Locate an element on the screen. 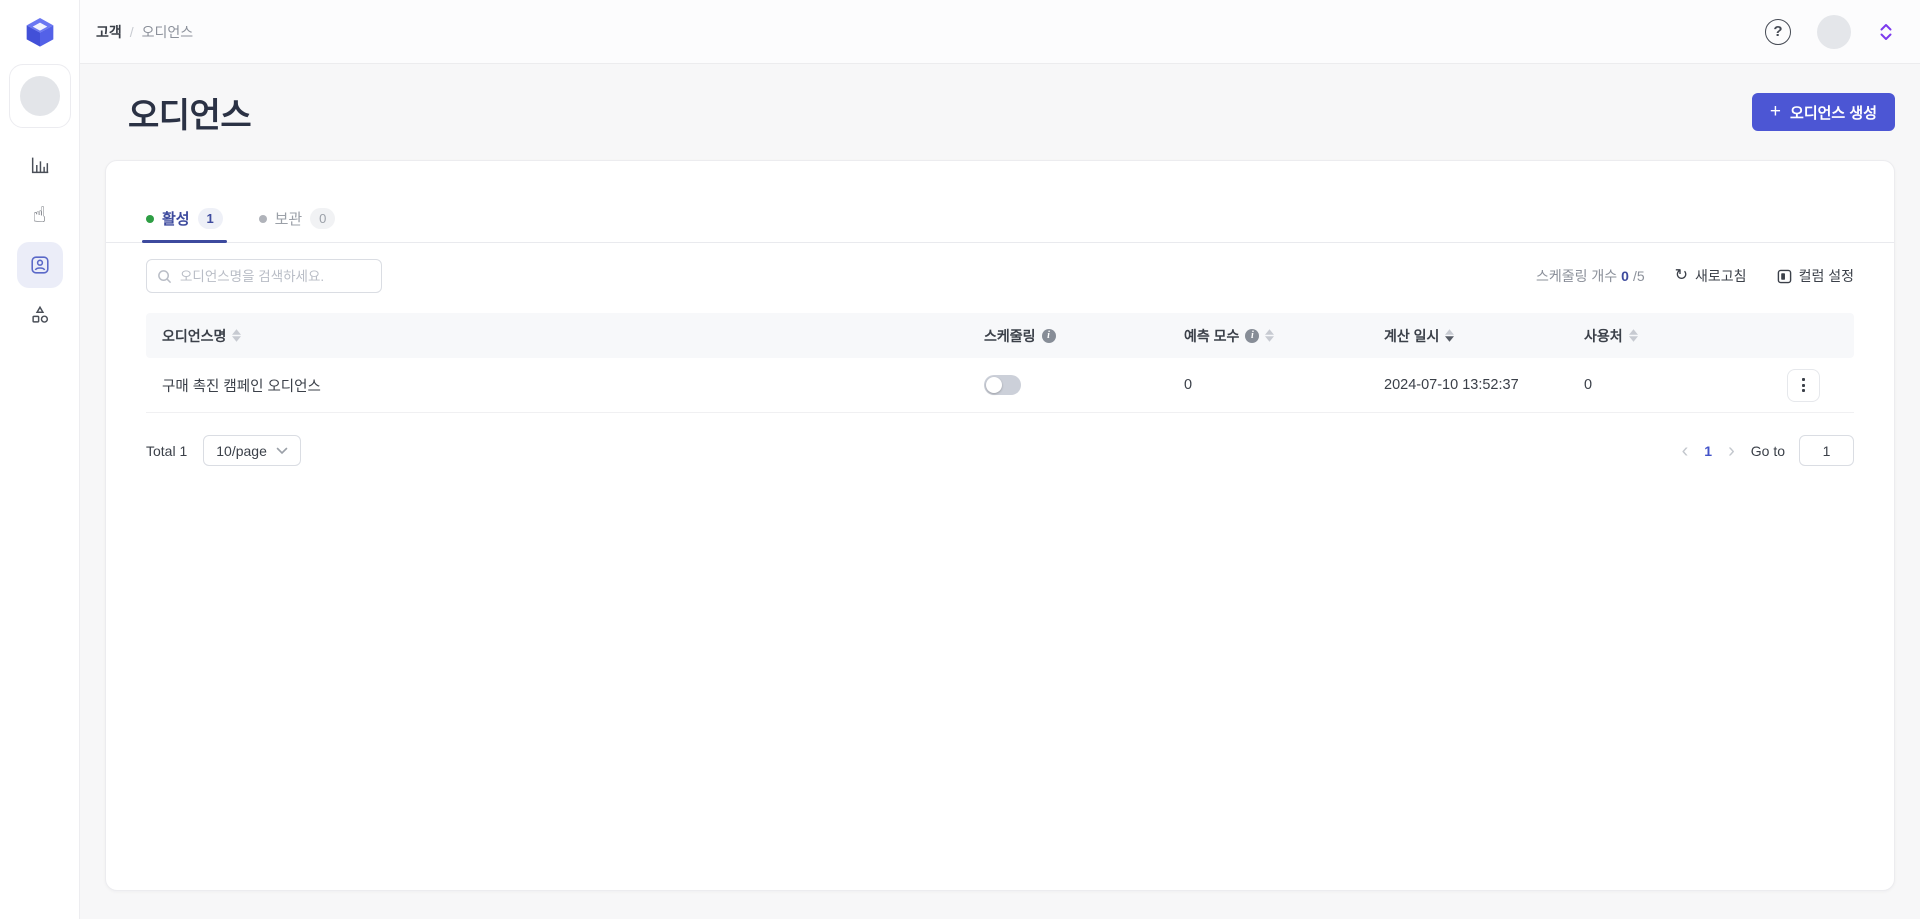 The width and height of the screenshot is (1920, 919). tab-archived-count-badge: 0 is located at coordinates (323, 218).